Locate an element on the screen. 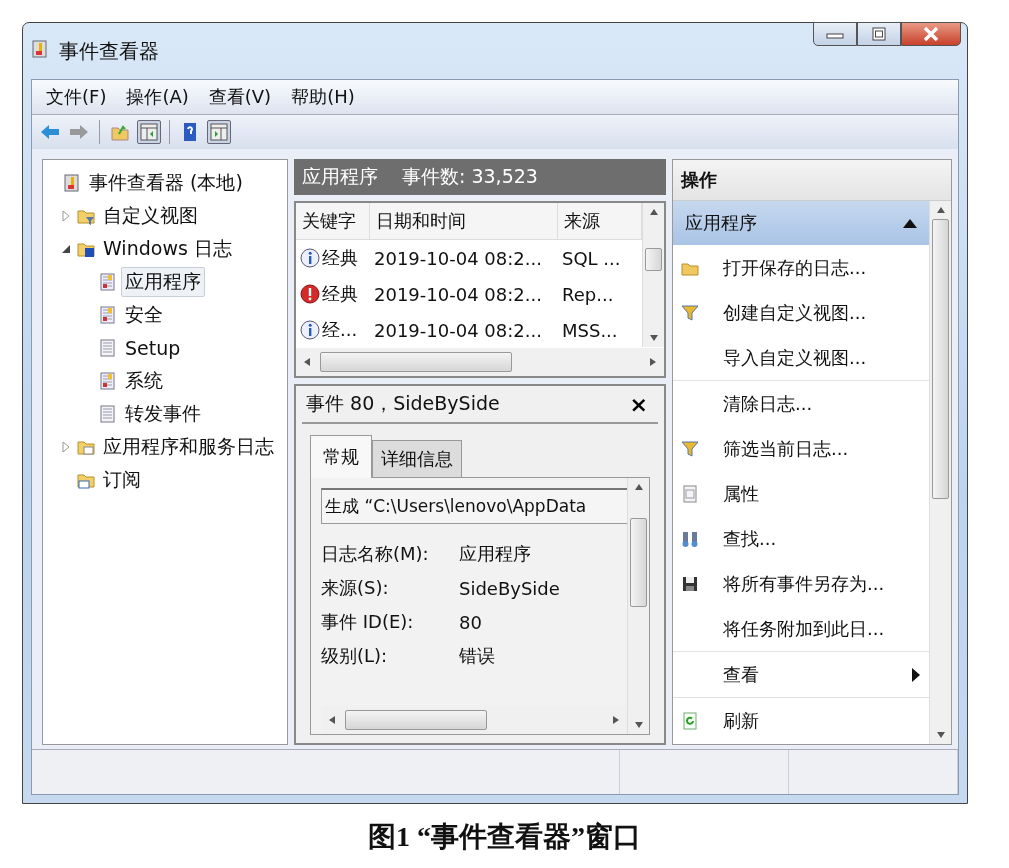  maximize-button is located at coordinates (879, 34).